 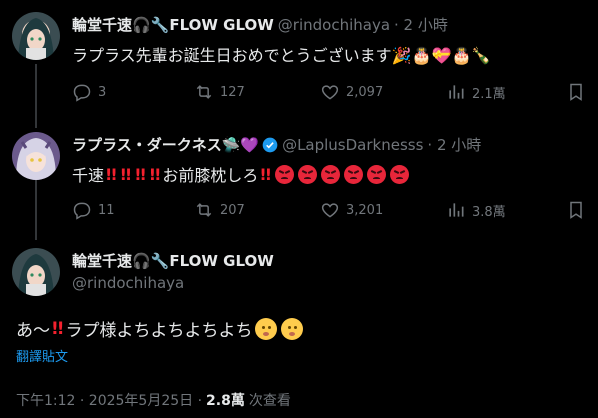 What do you see at coordinates (352, 145) in the screenshot?
I see `author-handle: @LaplusDarknesss` at bounding box center [352, 145].